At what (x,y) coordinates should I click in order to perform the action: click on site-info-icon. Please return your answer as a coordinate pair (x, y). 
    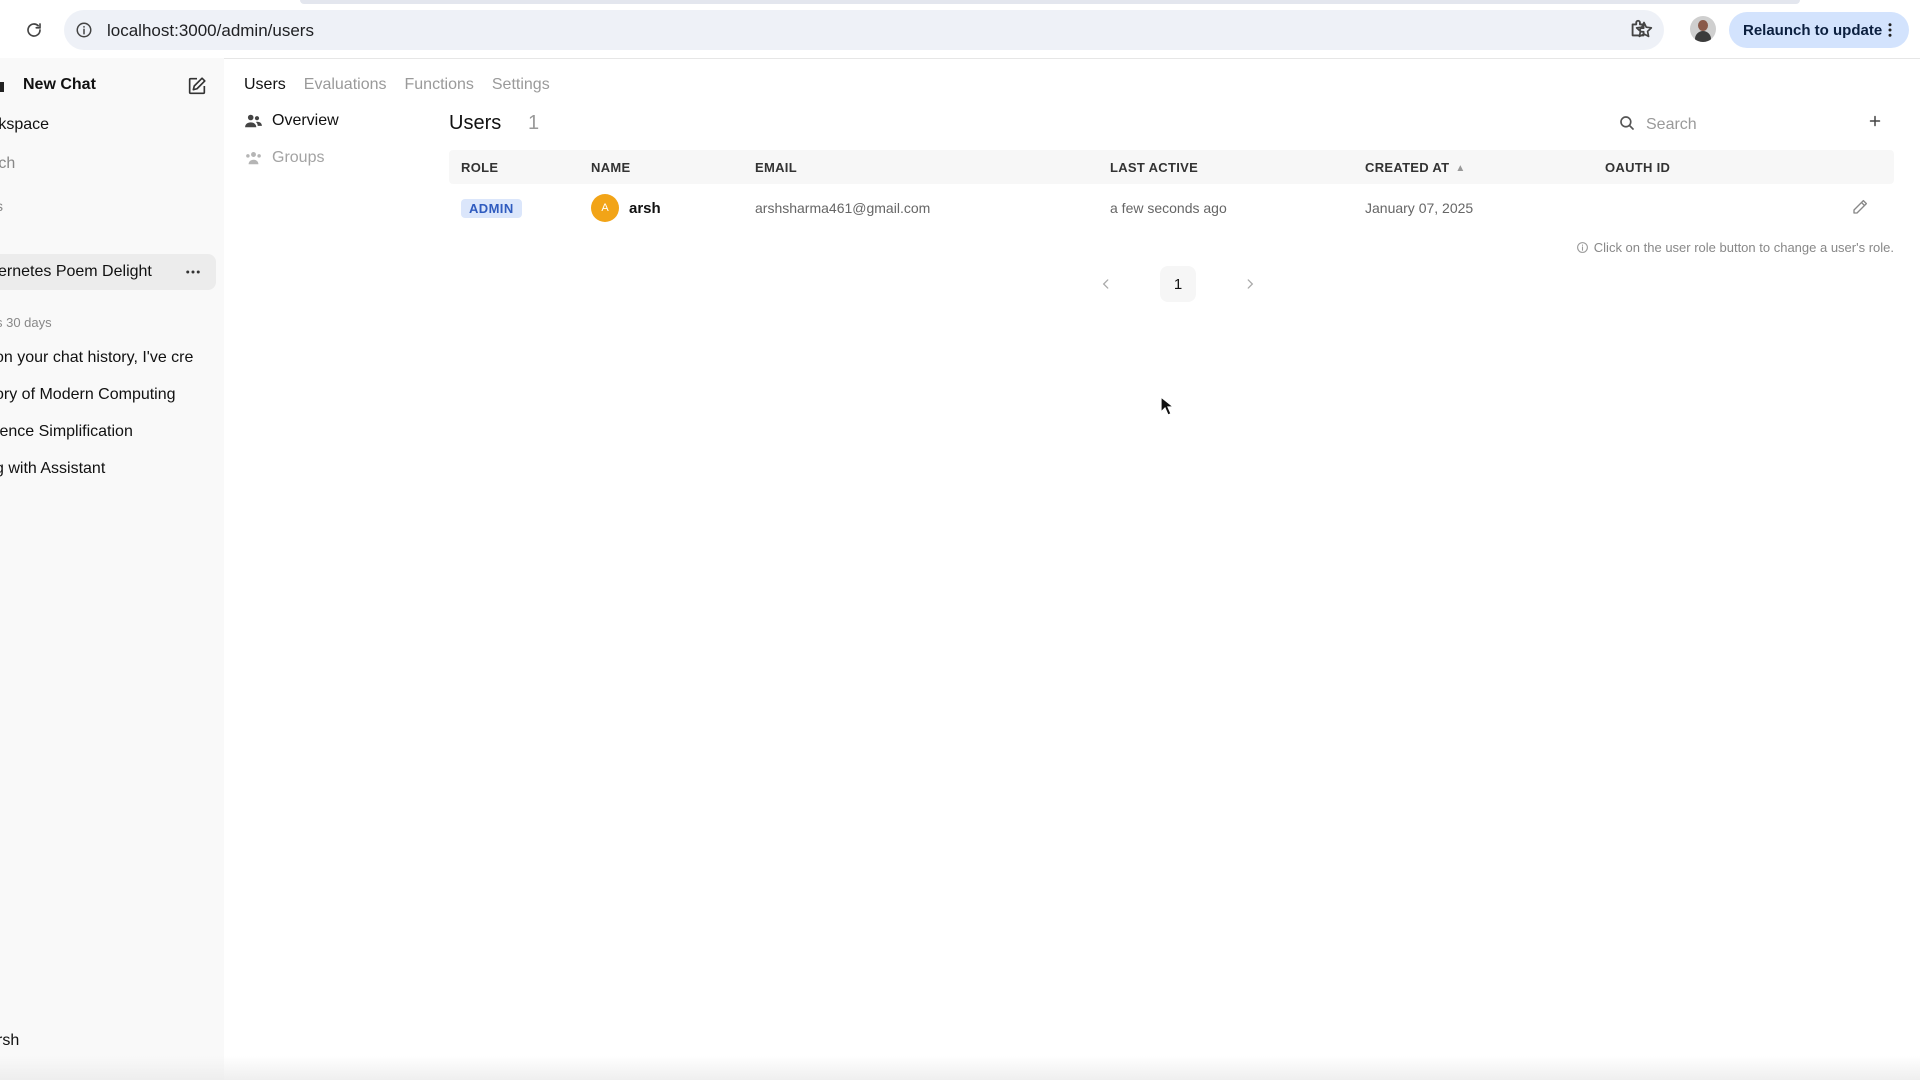
    Looking at the image, I should click on (84, 30).